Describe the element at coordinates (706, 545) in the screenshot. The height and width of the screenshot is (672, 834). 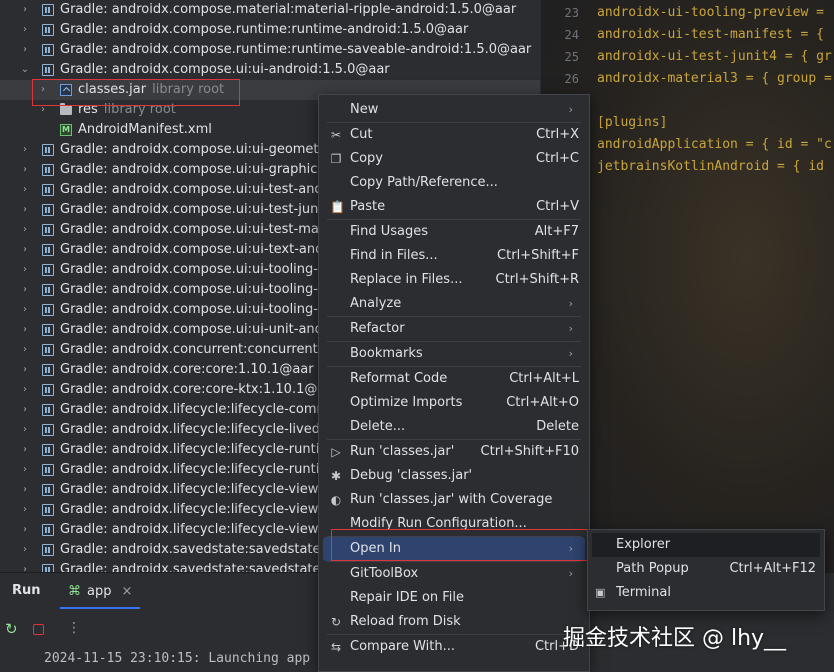
I see `submenu-item-explorer: Explorer` at that location.